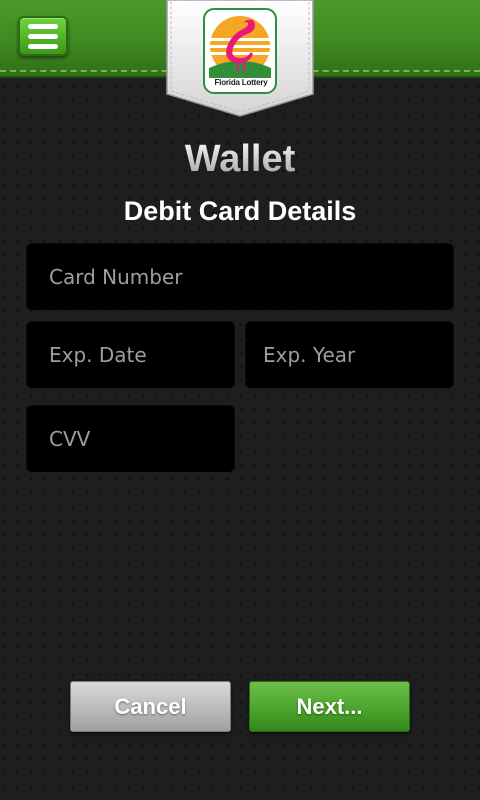 This screenshot has width=480, height=800. Describe the element at coordinates (241, 82) in the screenshot. I see `logo-text: Florida Lottery` at that location.